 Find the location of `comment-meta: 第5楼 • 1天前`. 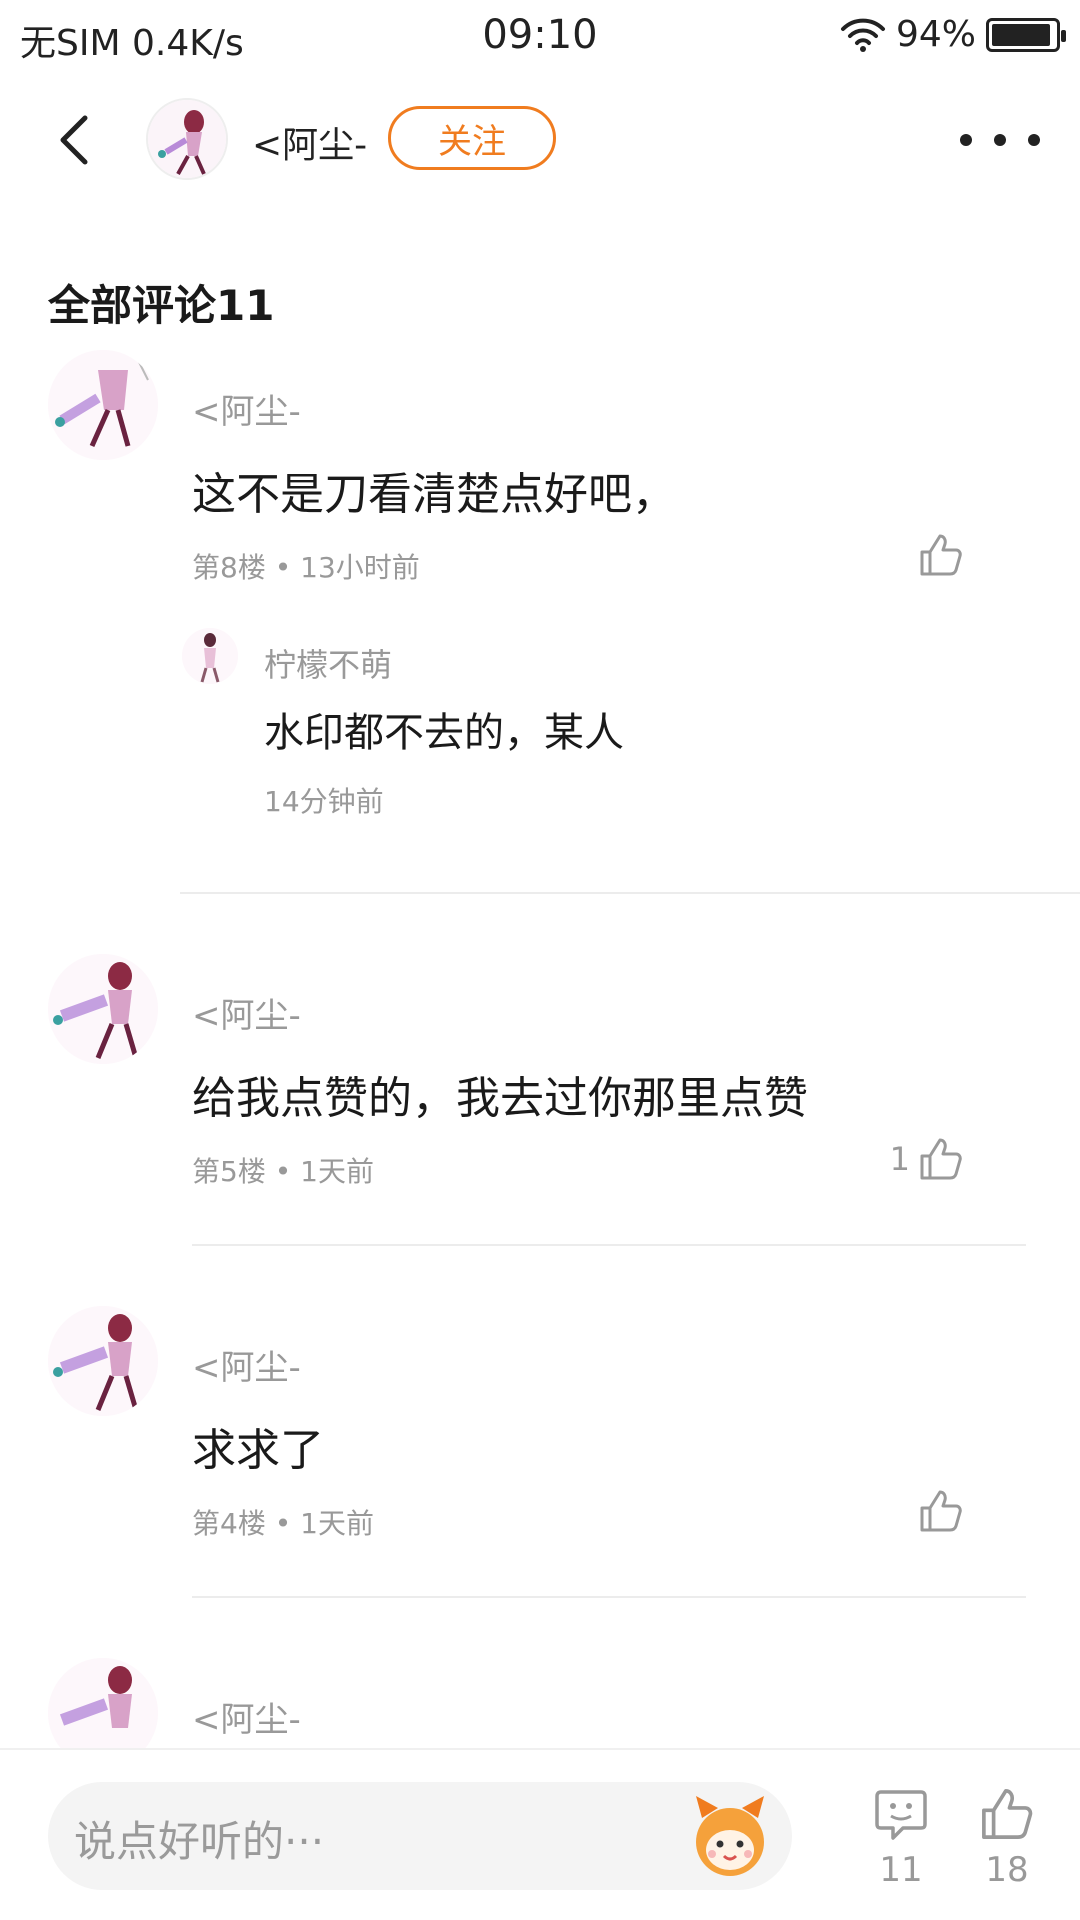

comment-meta: 第5楼 • 1天前 is located at coordinates (283, 1171).